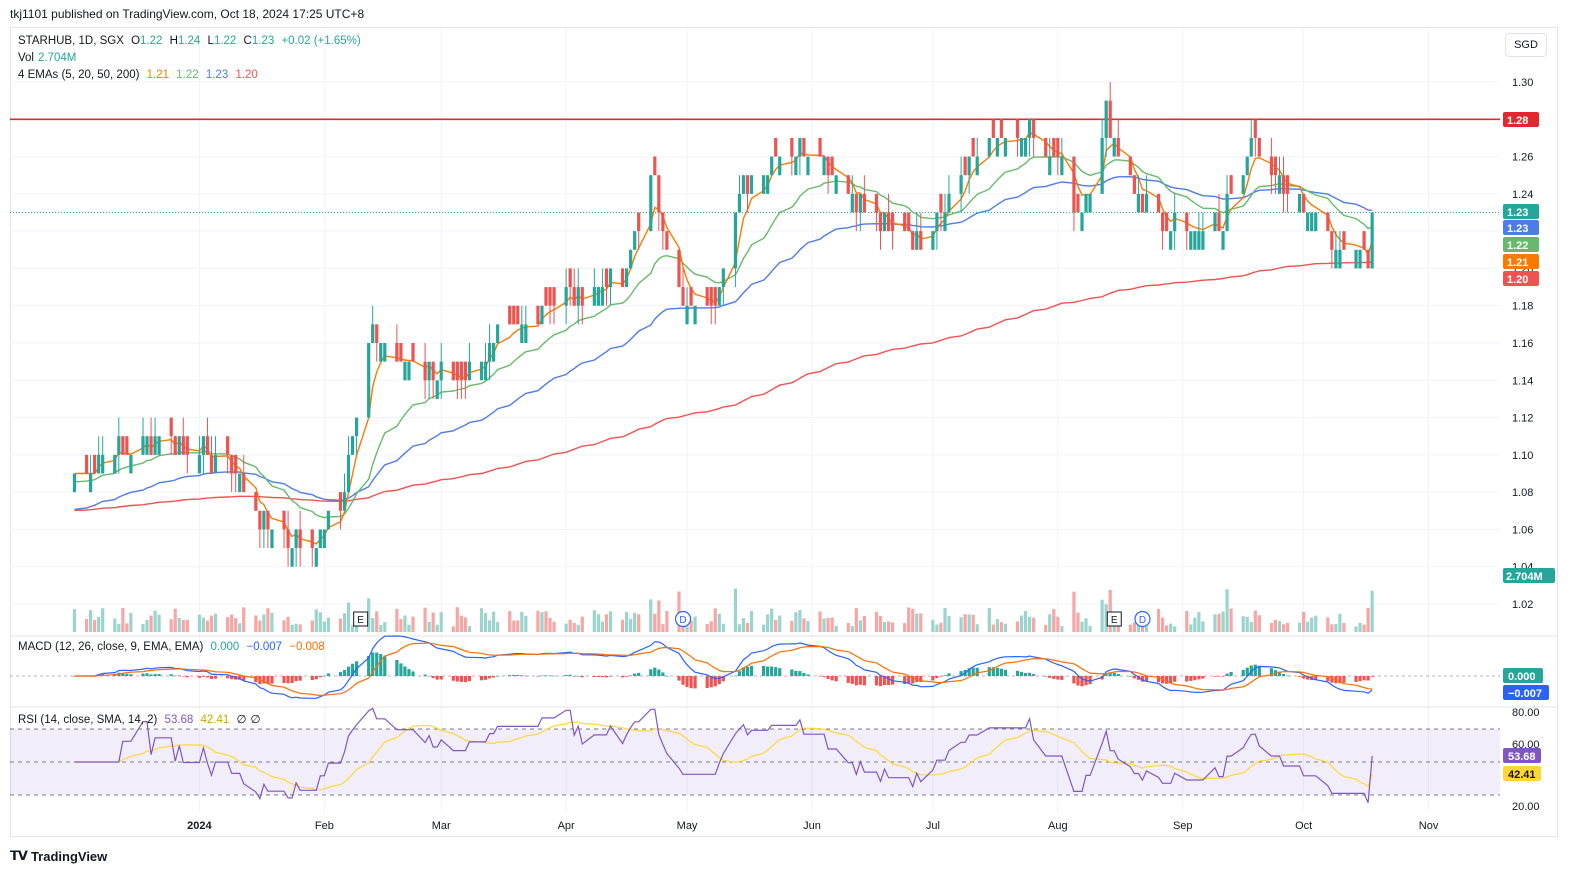 This screenshot has width=1586, height=883. I want to click on price-tick-label: 1.08, so click(1522, 493).